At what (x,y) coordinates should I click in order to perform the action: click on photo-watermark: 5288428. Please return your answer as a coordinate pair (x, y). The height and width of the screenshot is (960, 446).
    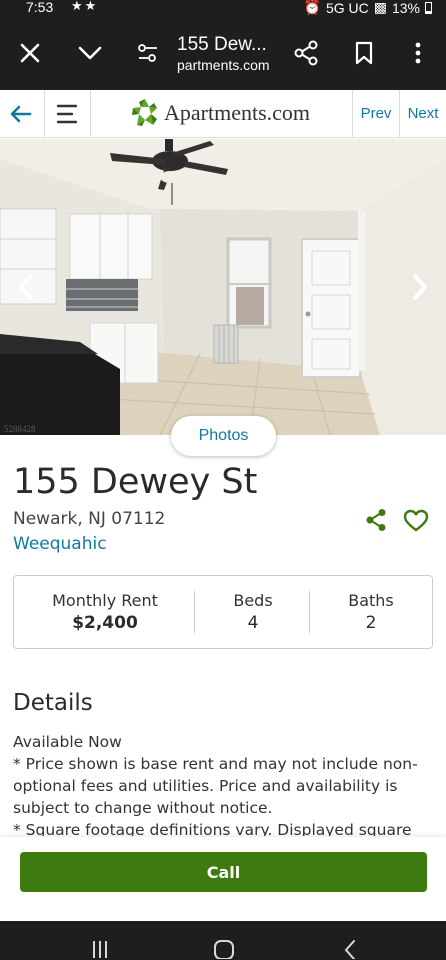
    Looking at the image, I should click on (20, 429).